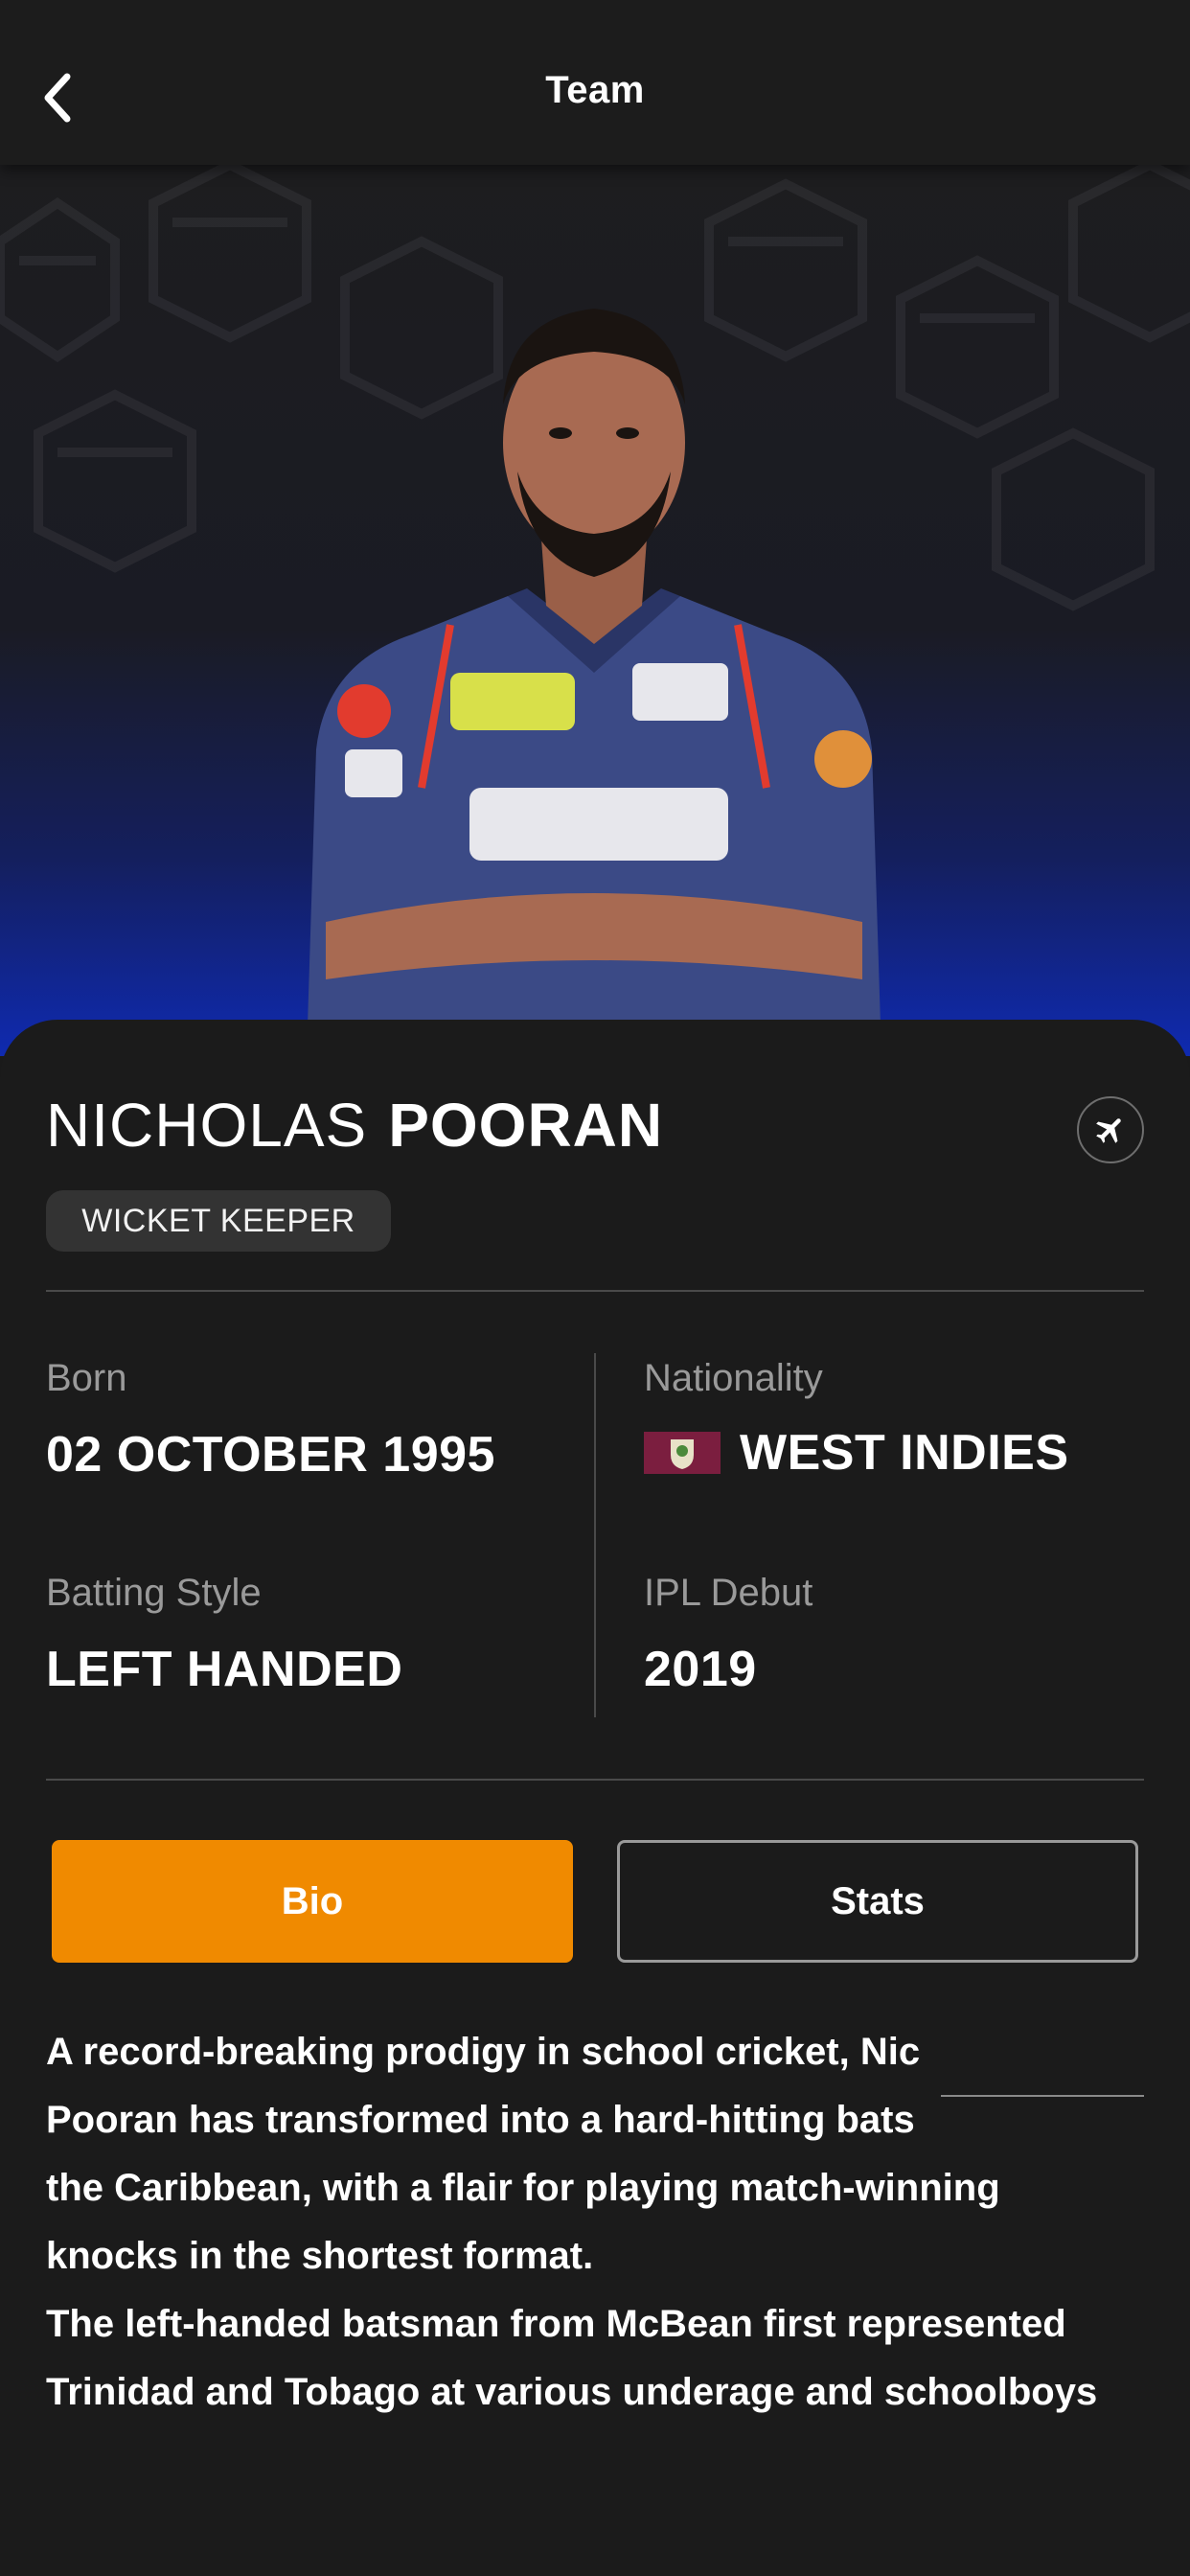  What do you see at coordinates (154, 1593) in the screenshot?
I see `batting-style-label: Batting Style` at bounding box center [154, 1593].